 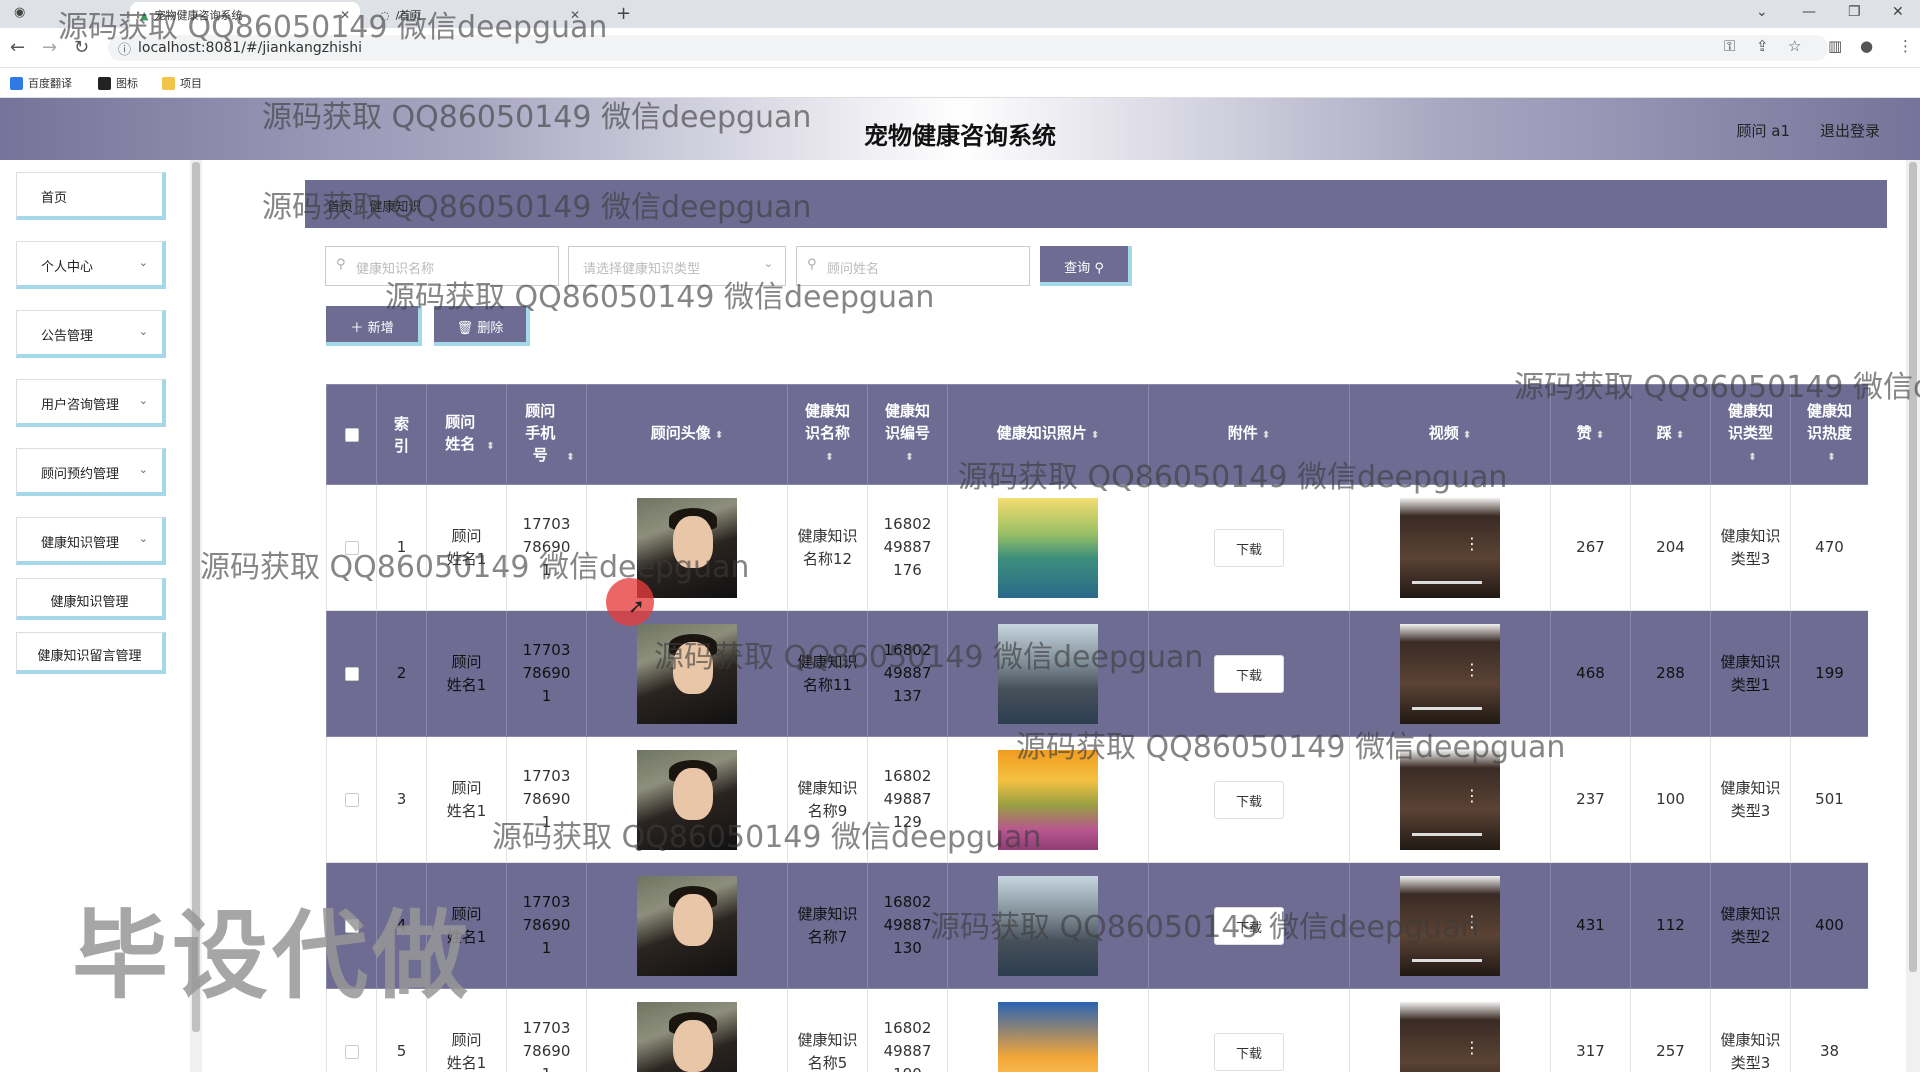 What do you see at coordinates (480, 15) in the screenshot?
I see `browser-tab-2: ◌ /首页 ✕` at bounding box center [480, 15].